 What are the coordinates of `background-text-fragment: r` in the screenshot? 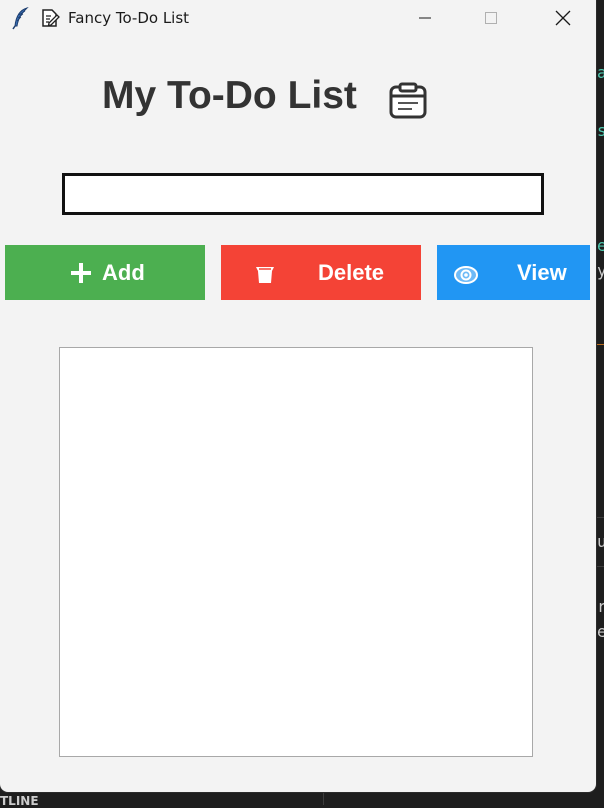 It's located at (600, 607).